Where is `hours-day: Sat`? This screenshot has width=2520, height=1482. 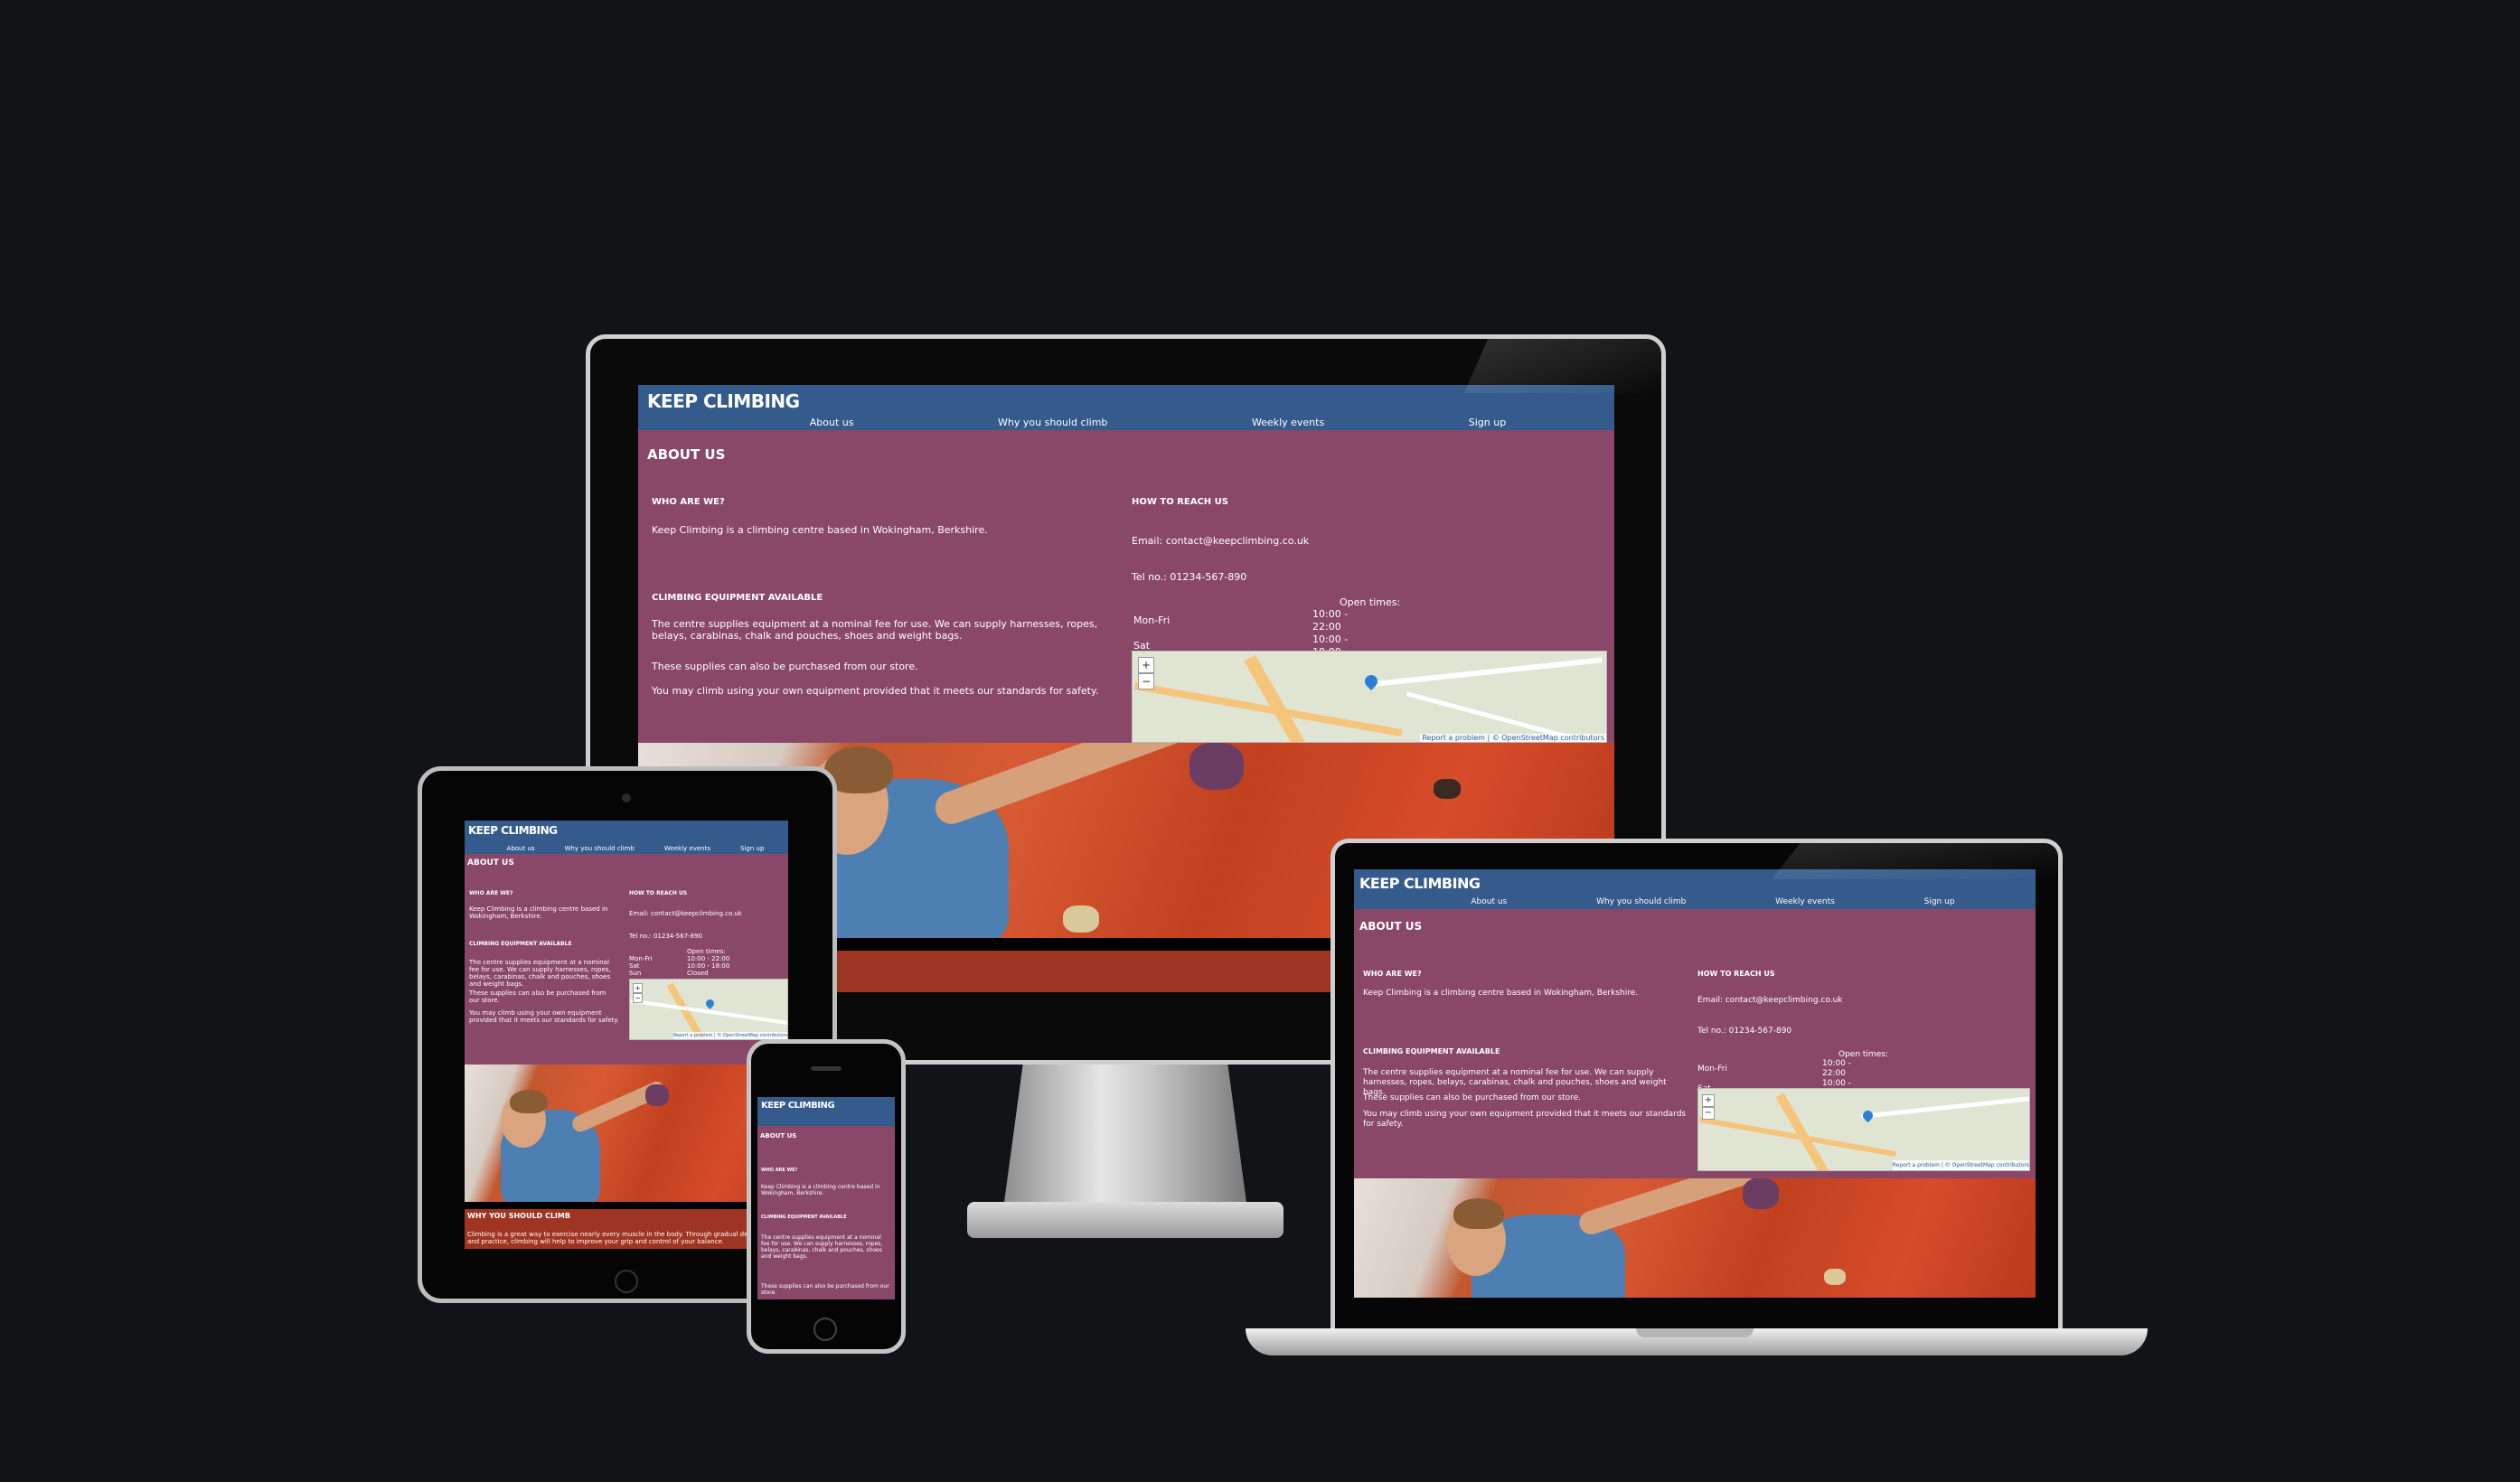
hours-day: Sat is located at coordinates (635, 966).